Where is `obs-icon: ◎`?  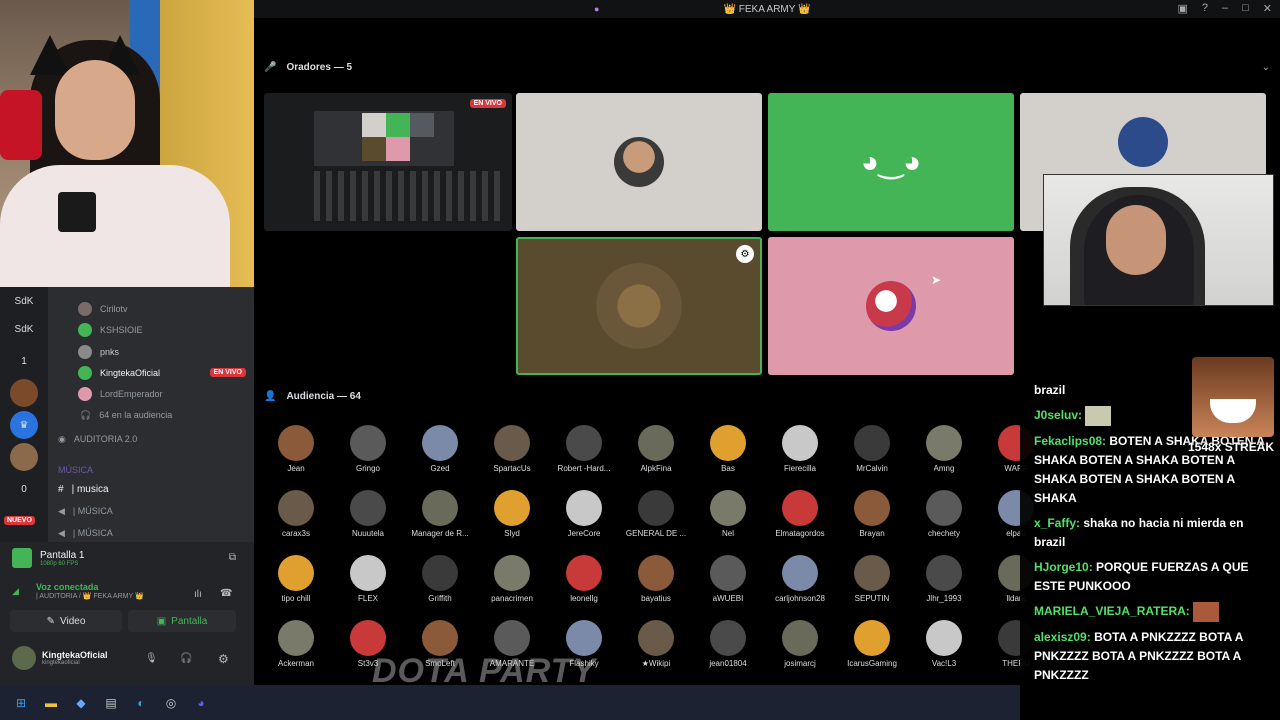 obs-icon: ◎ is located at coordinates (171, 703).